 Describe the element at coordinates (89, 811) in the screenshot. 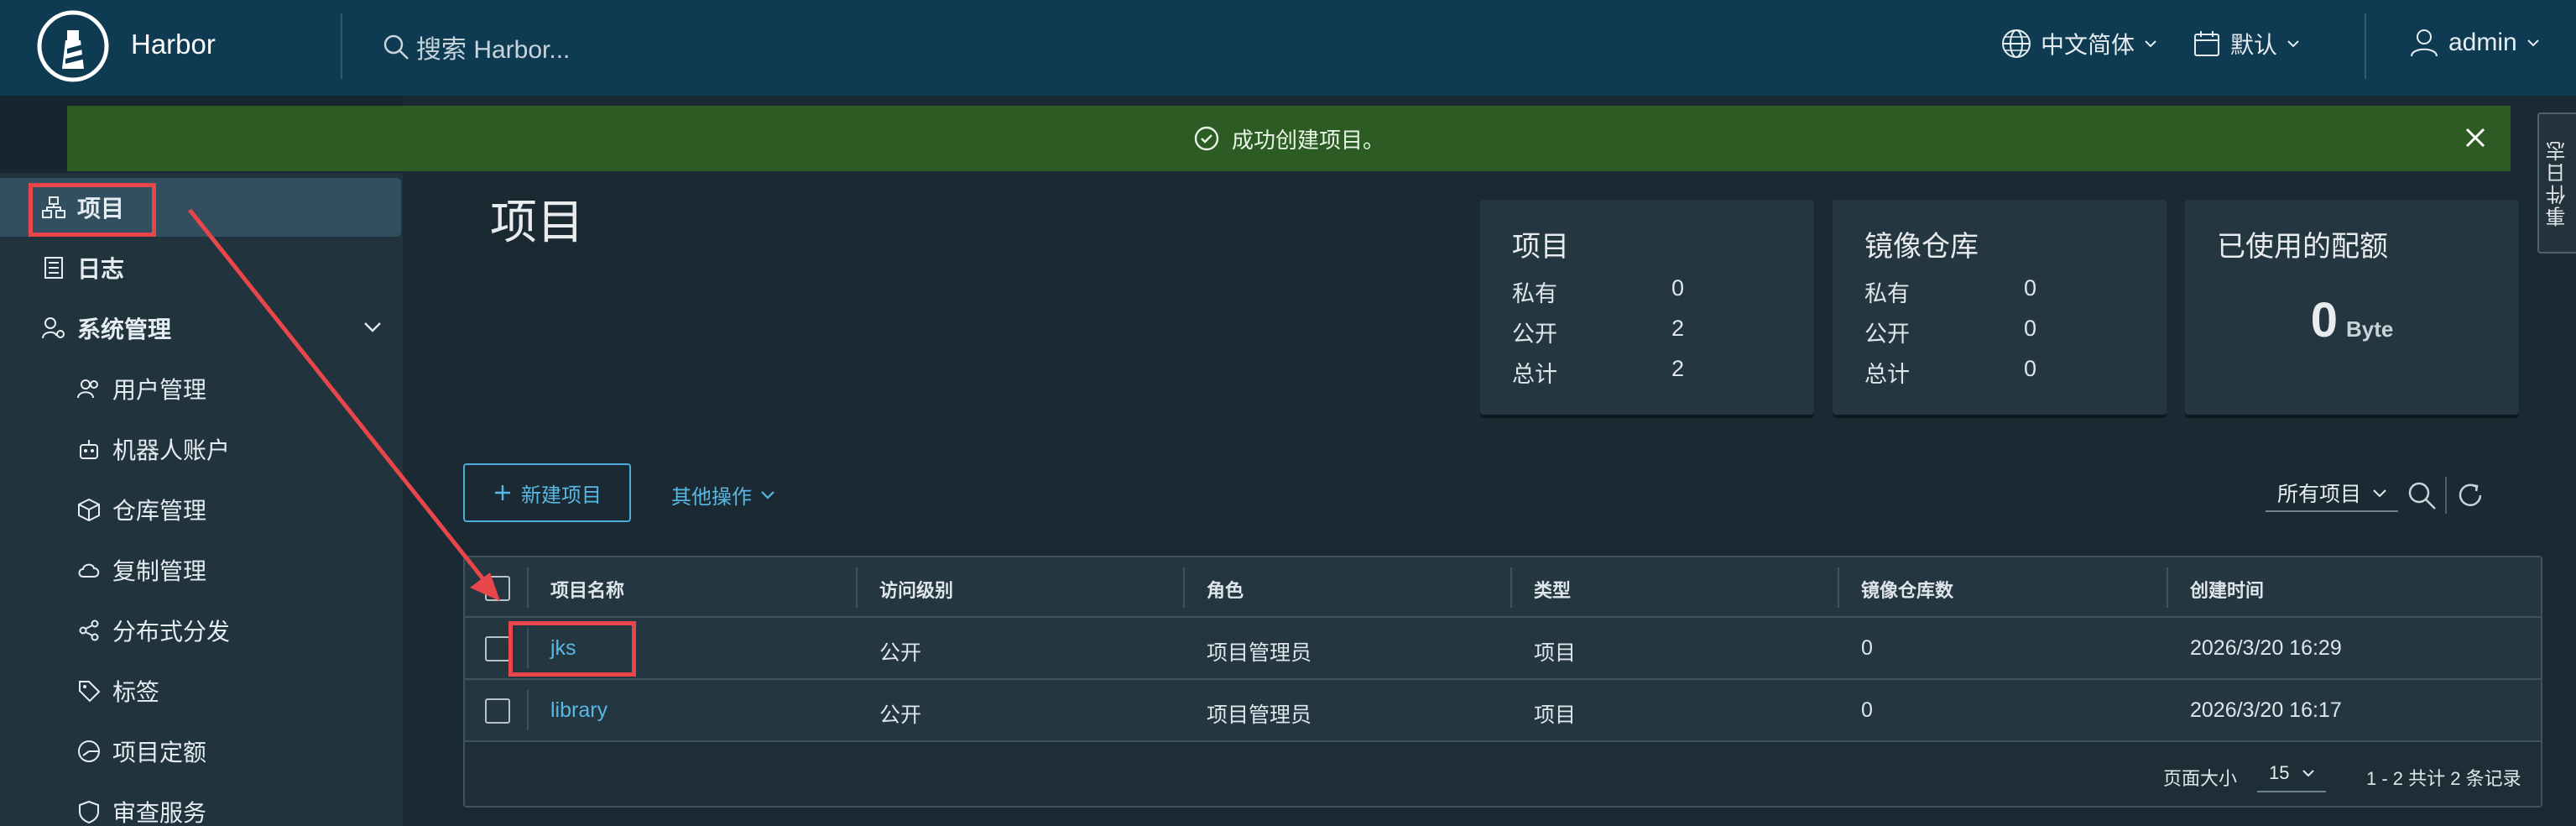

I see `shield-icon` at that location.